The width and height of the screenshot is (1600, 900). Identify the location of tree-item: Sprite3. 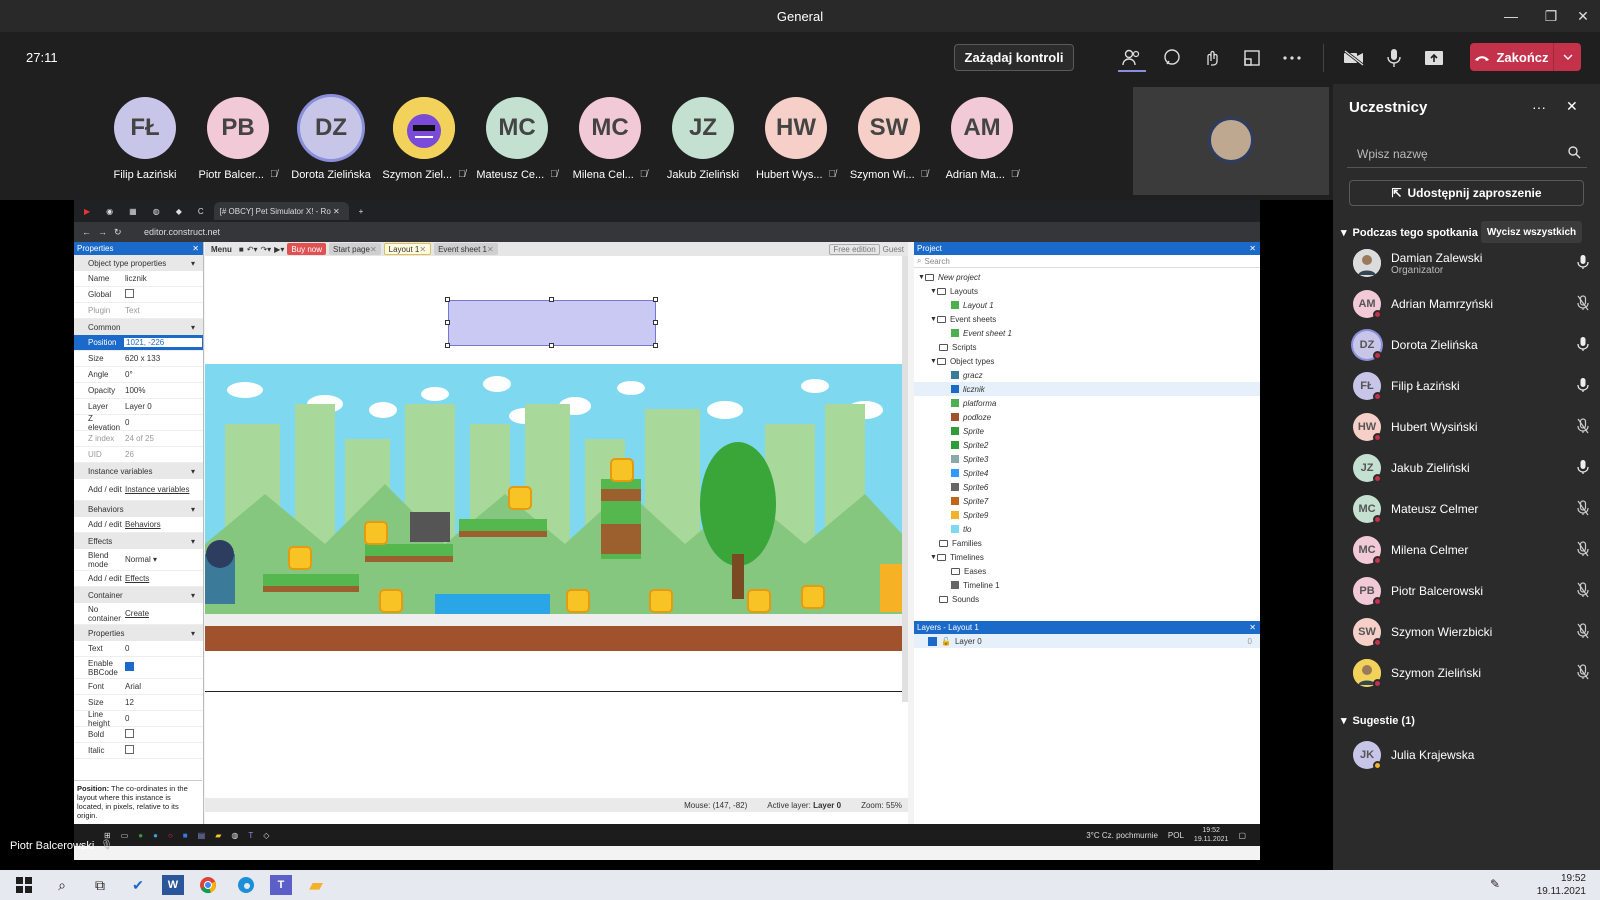
(1087, 459).